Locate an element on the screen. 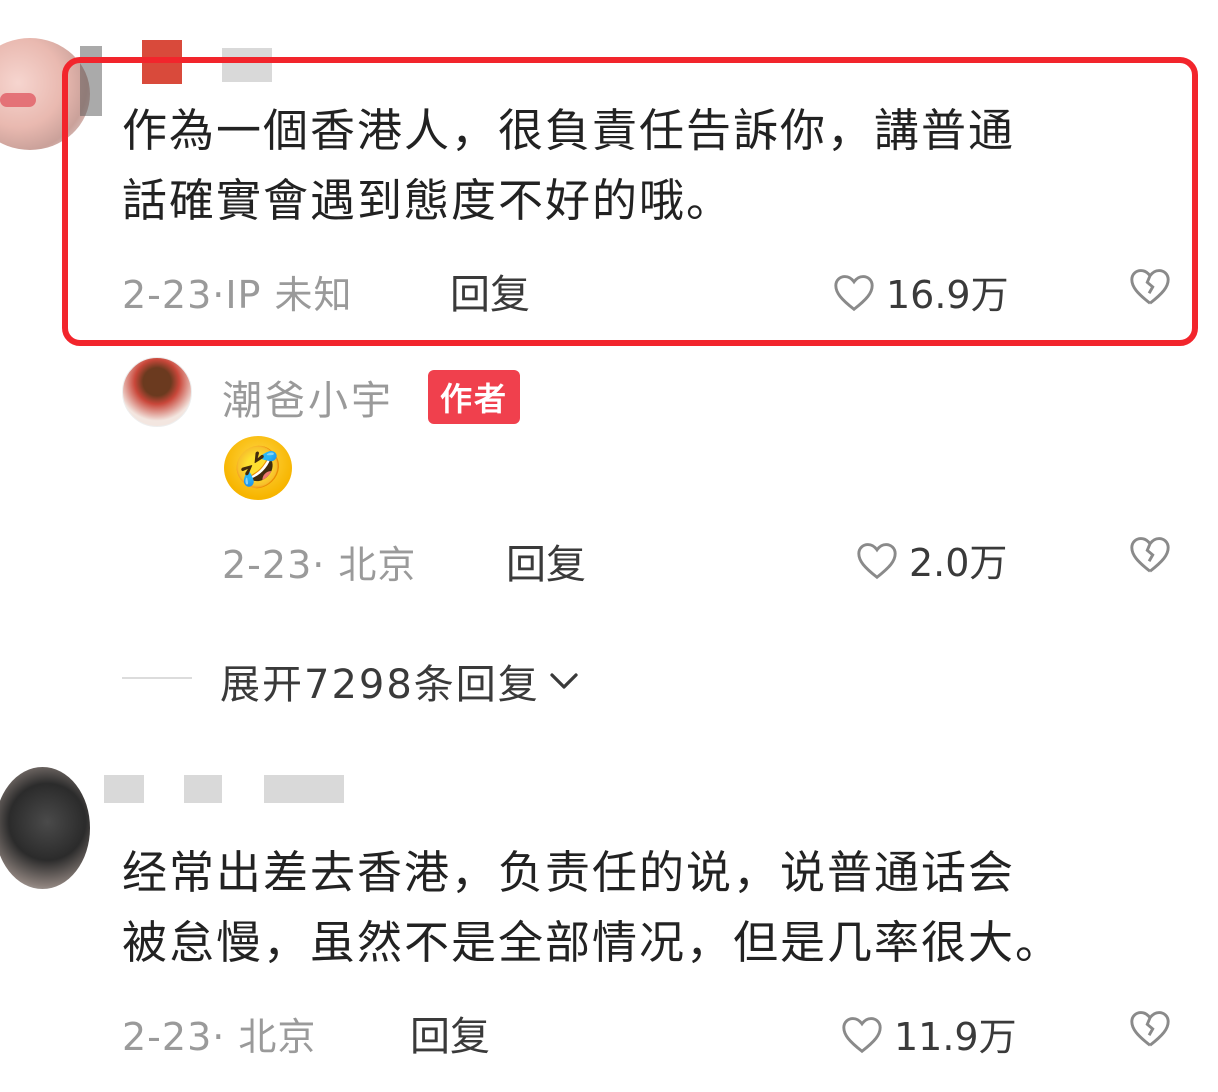  like-button: 2.0万 is located at coordinates (931, 559).